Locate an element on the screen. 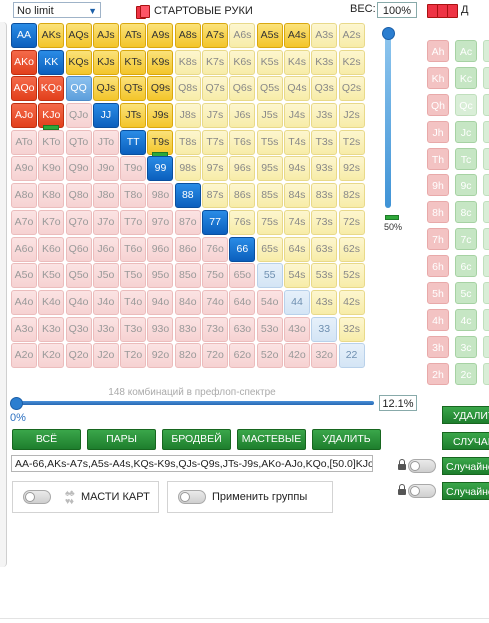  hand-cell-T2s: T2s is located at coordinates (351, 142).